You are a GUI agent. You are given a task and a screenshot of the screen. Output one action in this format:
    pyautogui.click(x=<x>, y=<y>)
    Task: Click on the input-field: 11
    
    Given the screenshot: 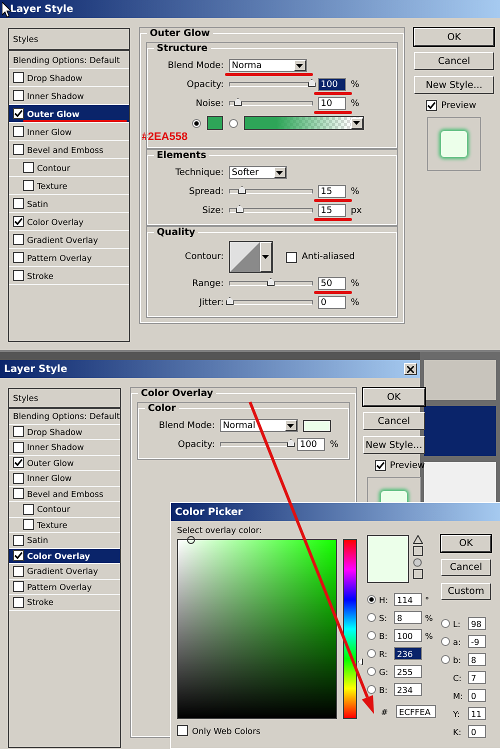 What is the action you would take?
    pyautogui.click(x=477, y=713)
    